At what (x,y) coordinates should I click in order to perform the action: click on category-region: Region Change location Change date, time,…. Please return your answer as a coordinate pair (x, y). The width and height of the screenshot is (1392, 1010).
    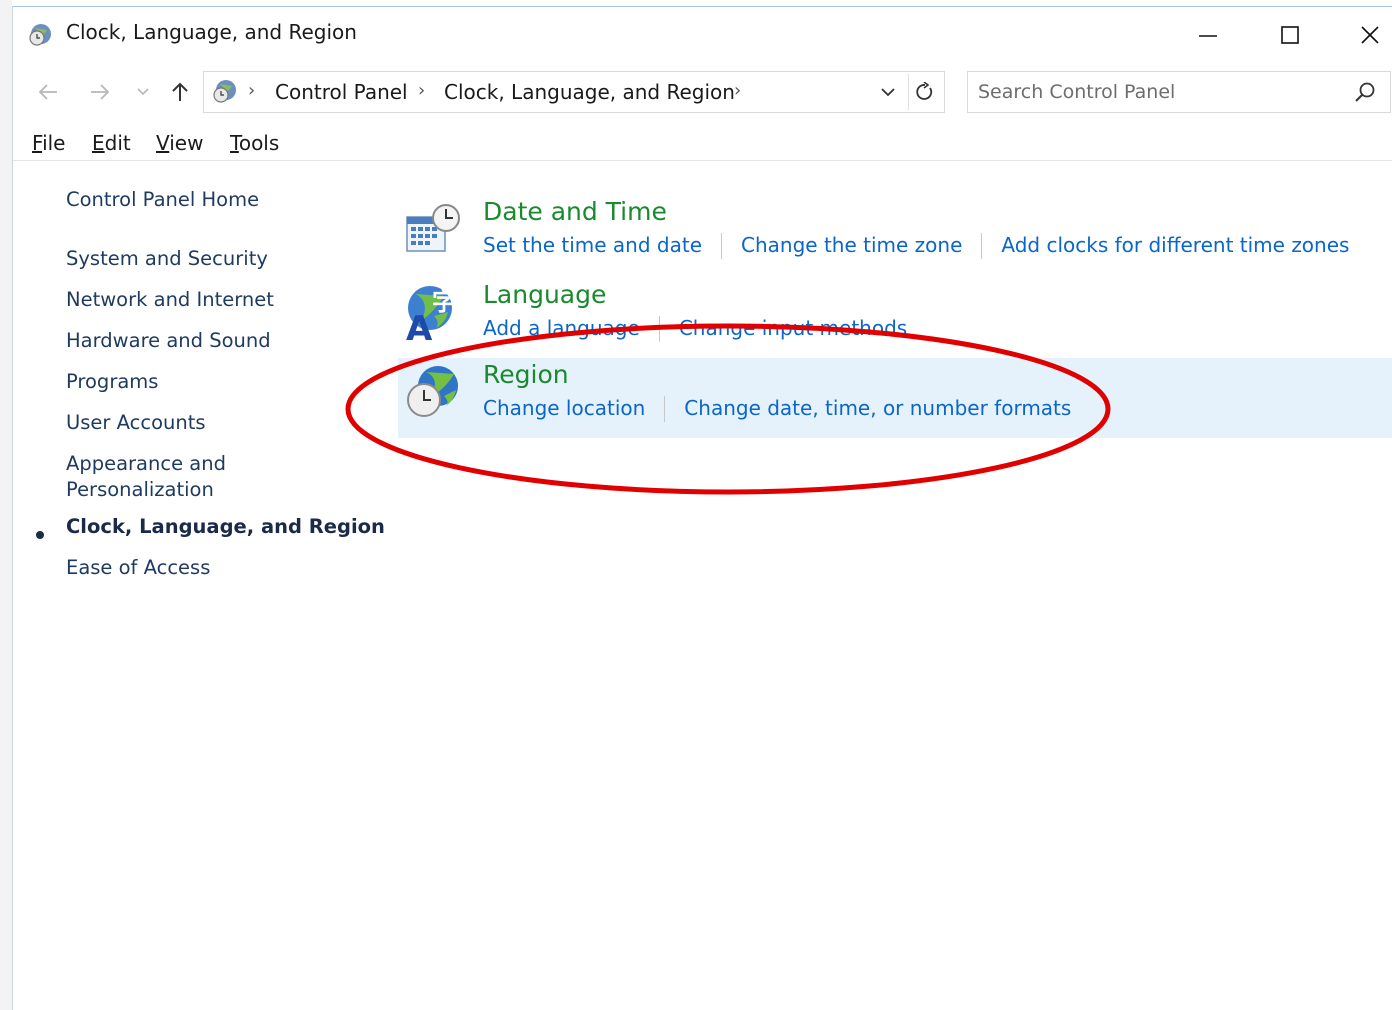
    Looking at the image, I should click on (895, 398).